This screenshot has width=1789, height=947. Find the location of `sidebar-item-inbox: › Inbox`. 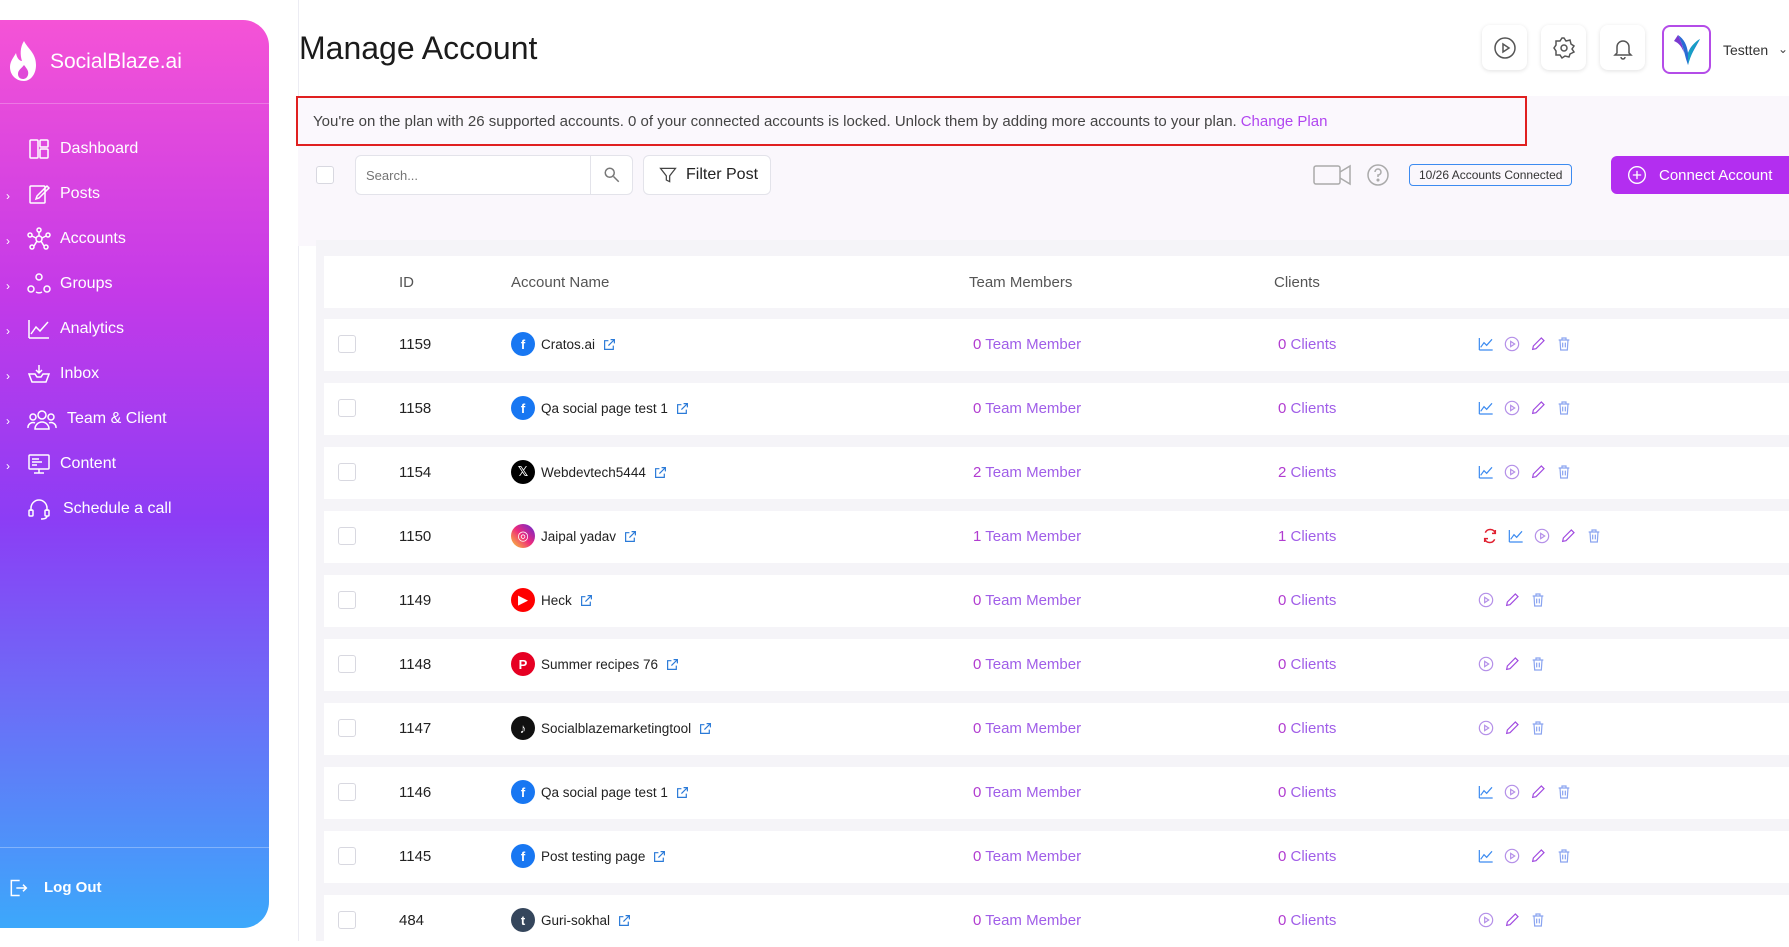

sidebar-item-inbox: › Inbox is located at coordinates (134, 374).